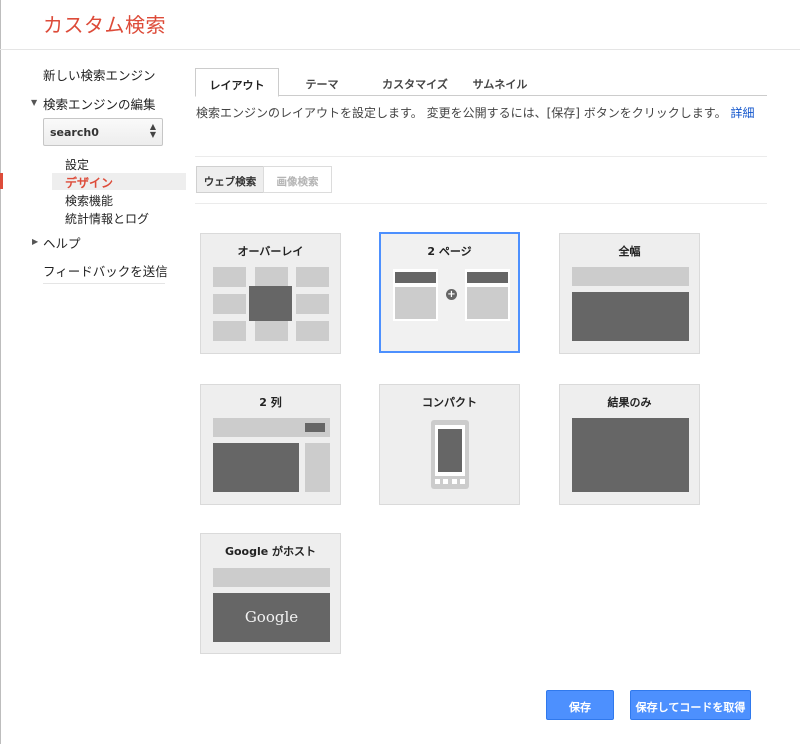 This screenshot has height=744, width=800. Describe the element at coordinates (415, 82) in the screenshot. I see `tab-customize: カスタマイズ` at that location.